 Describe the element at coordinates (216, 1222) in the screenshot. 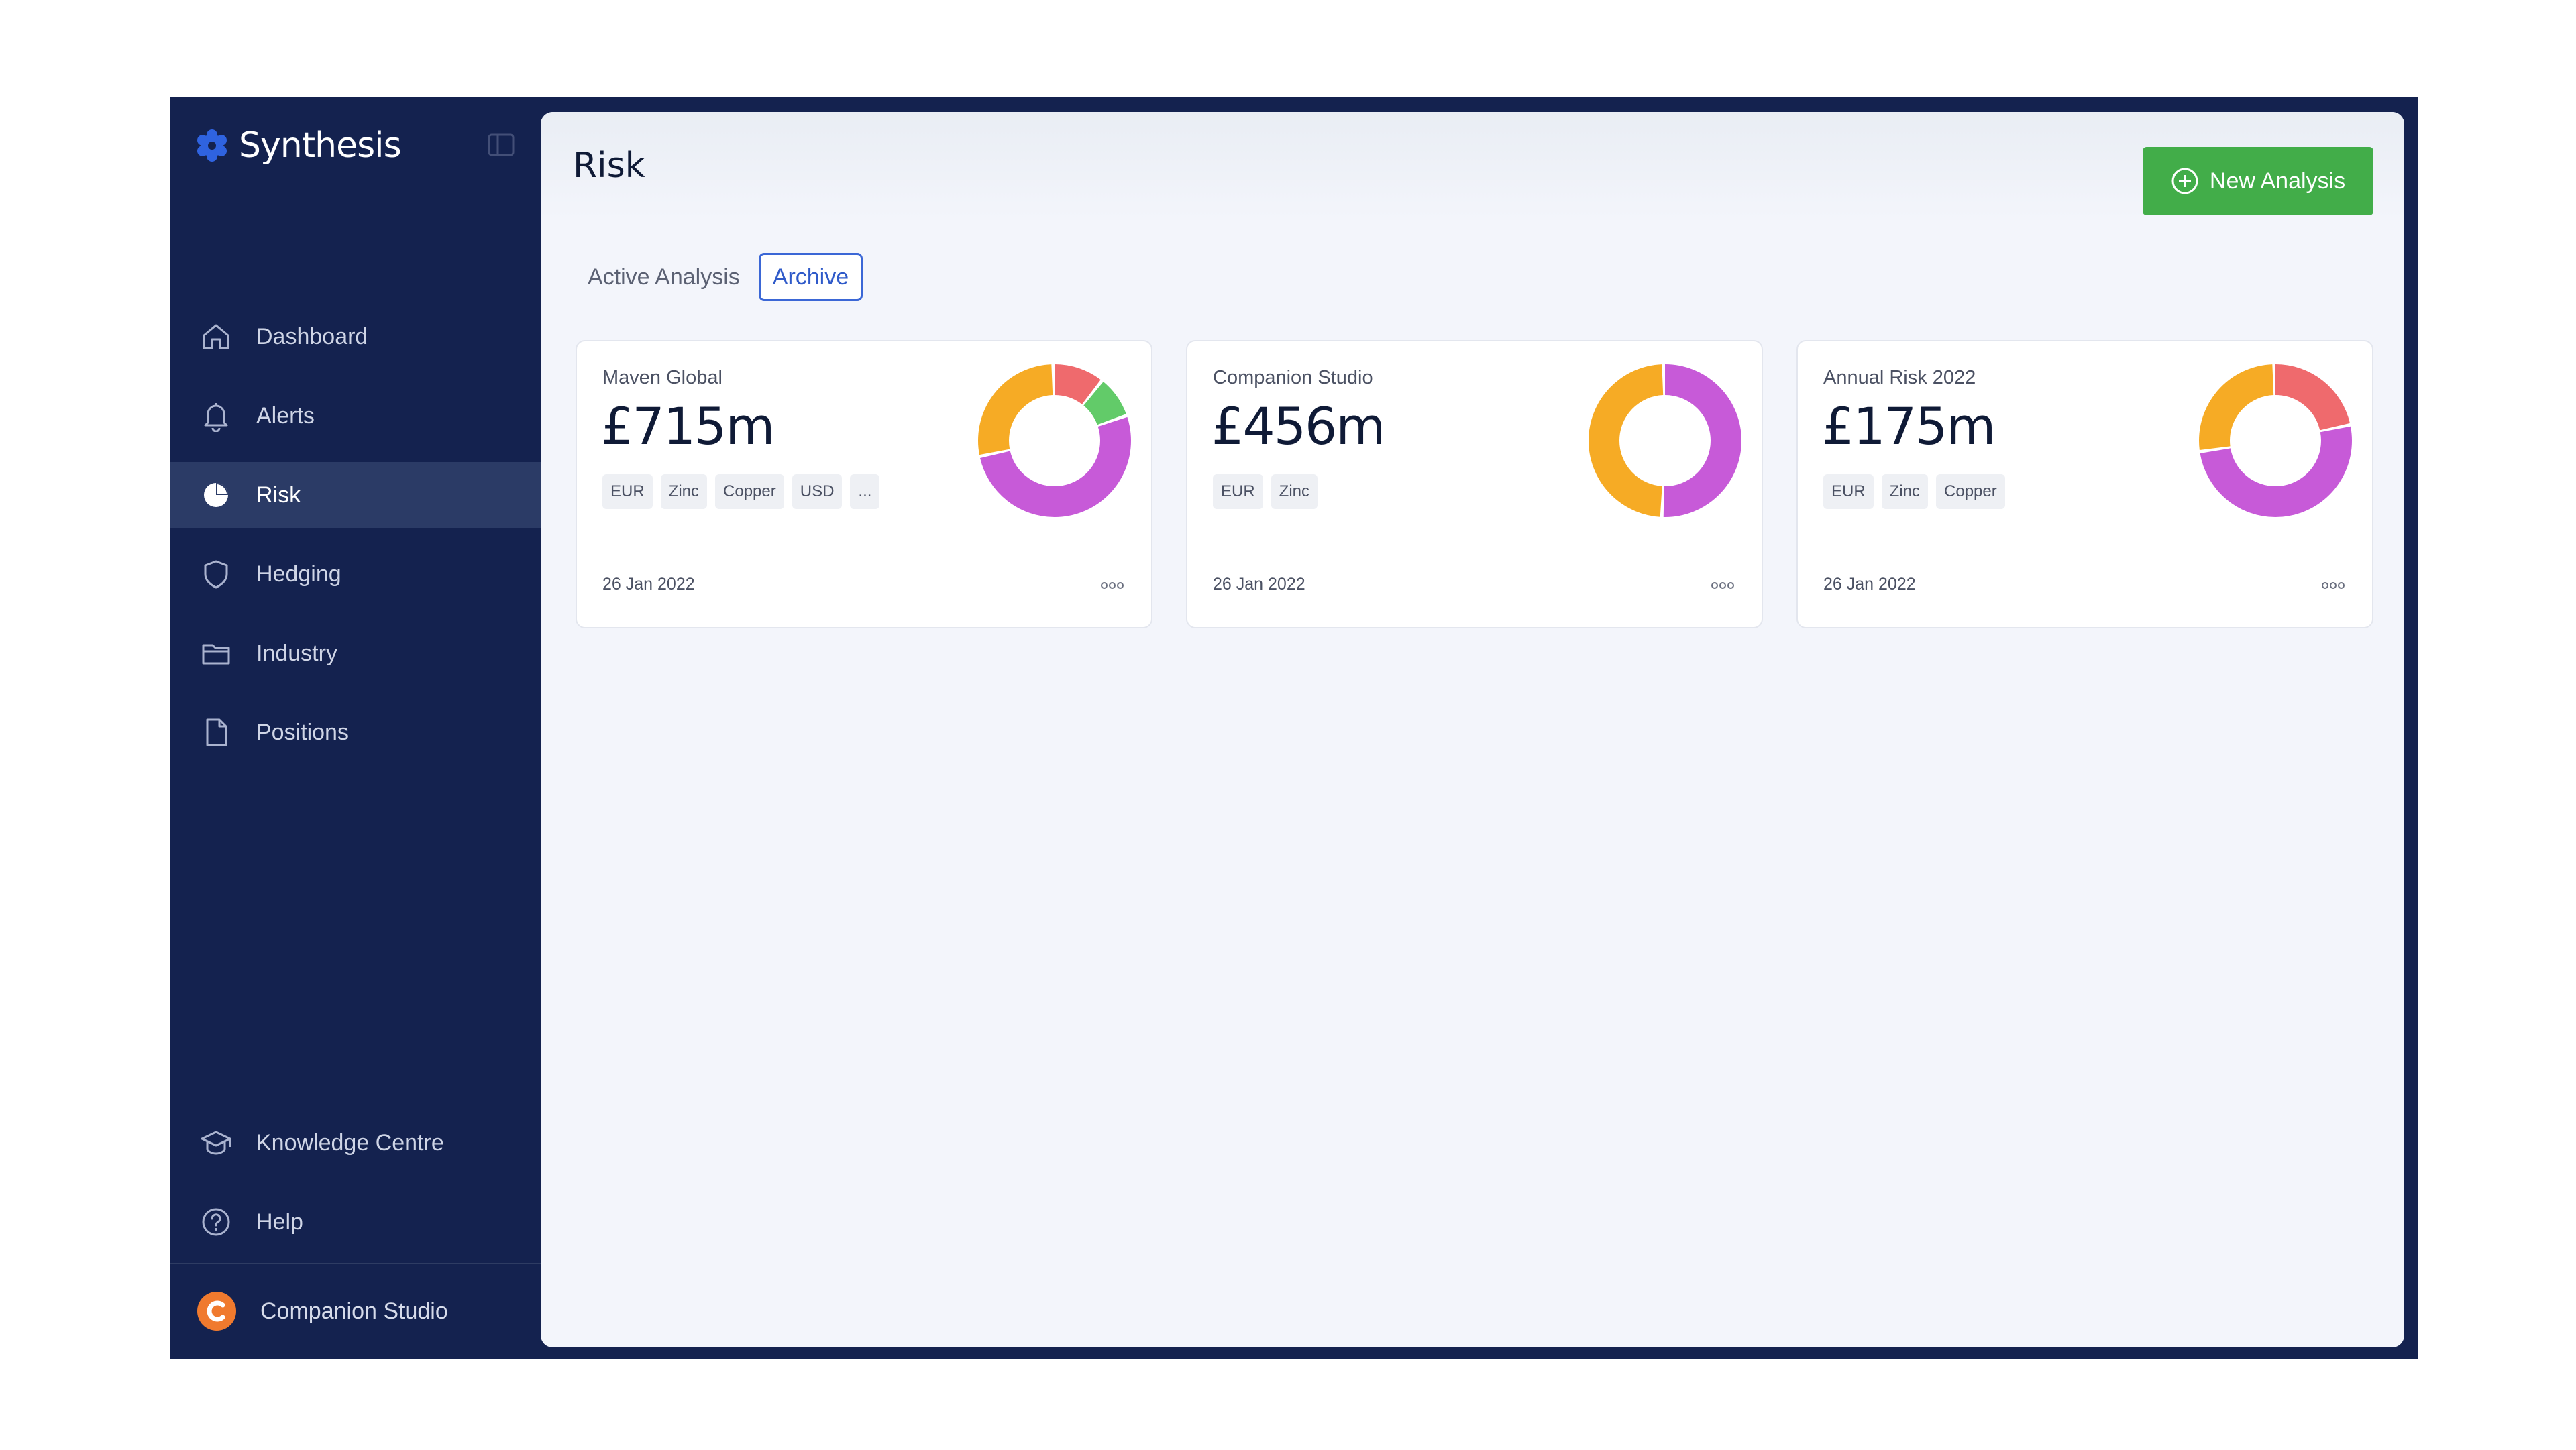

I see `help-circle-icon` at that location.